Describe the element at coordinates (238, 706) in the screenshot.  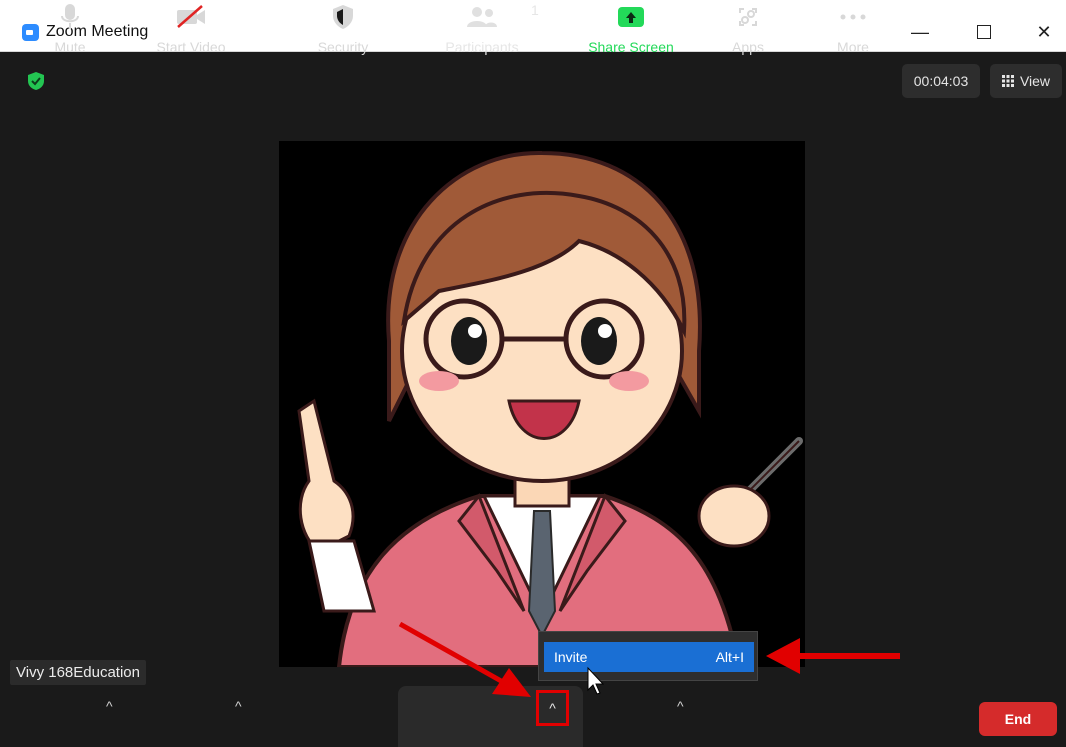
I see `video-options-caret: ^` at that location.